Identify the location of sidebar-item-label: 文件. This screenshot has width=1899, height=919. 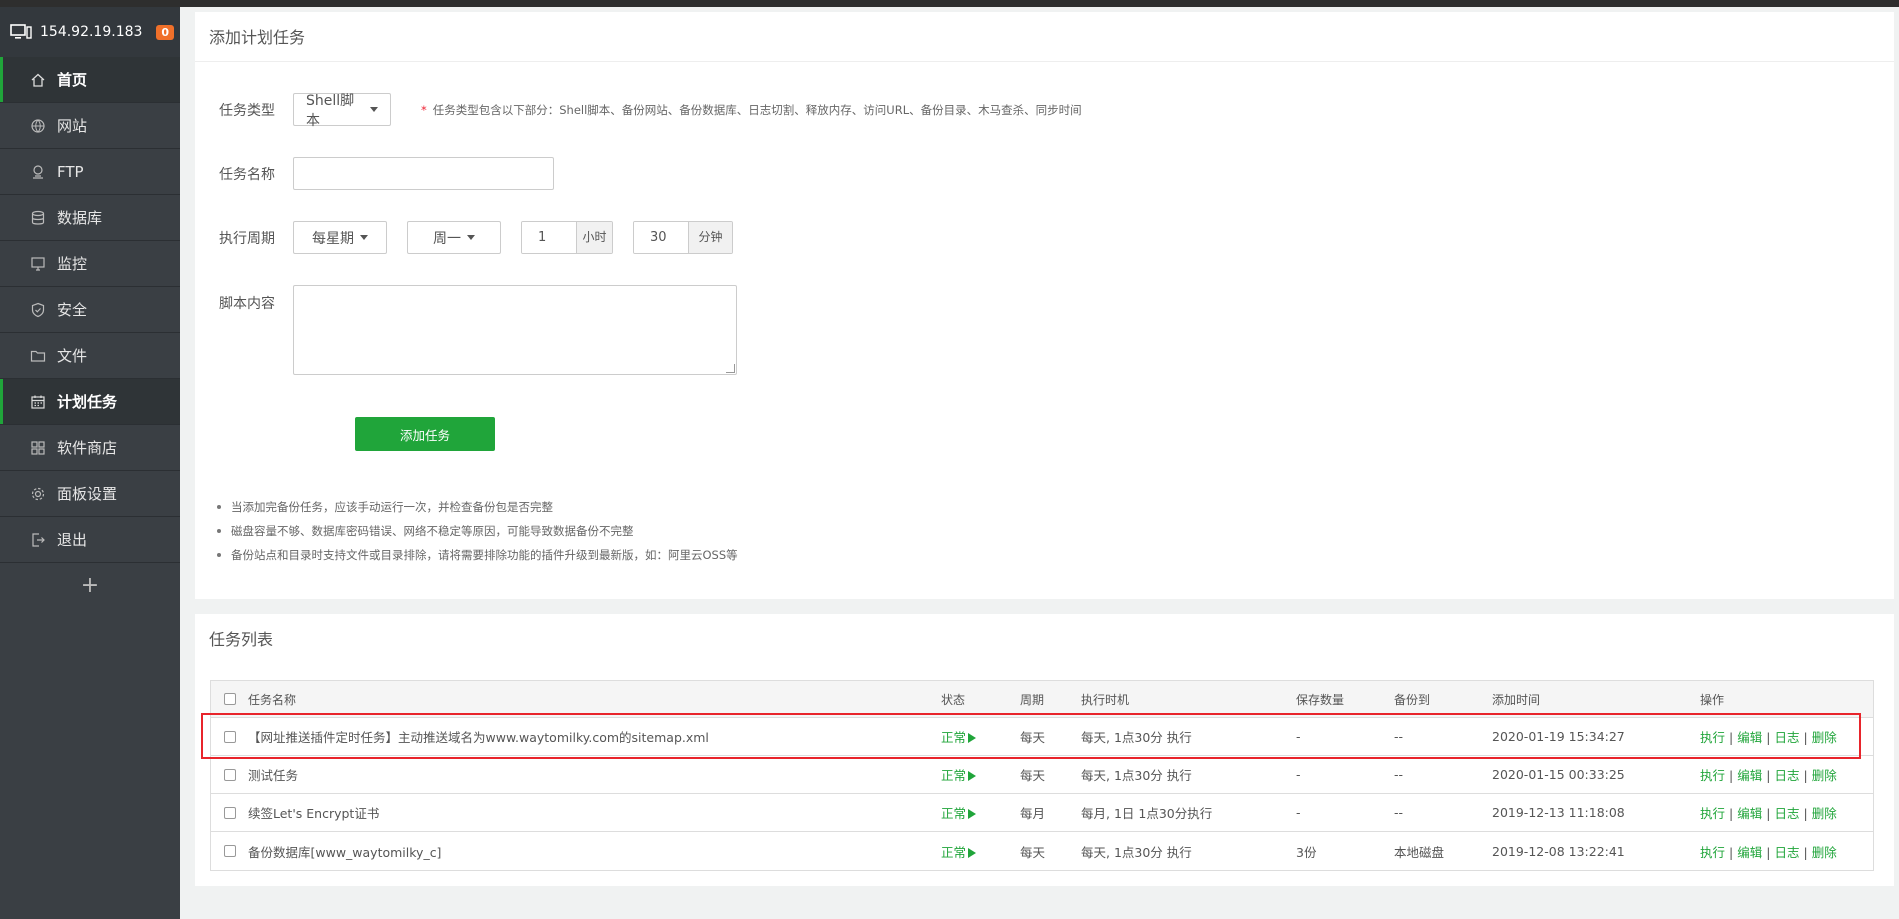
(72, 356).